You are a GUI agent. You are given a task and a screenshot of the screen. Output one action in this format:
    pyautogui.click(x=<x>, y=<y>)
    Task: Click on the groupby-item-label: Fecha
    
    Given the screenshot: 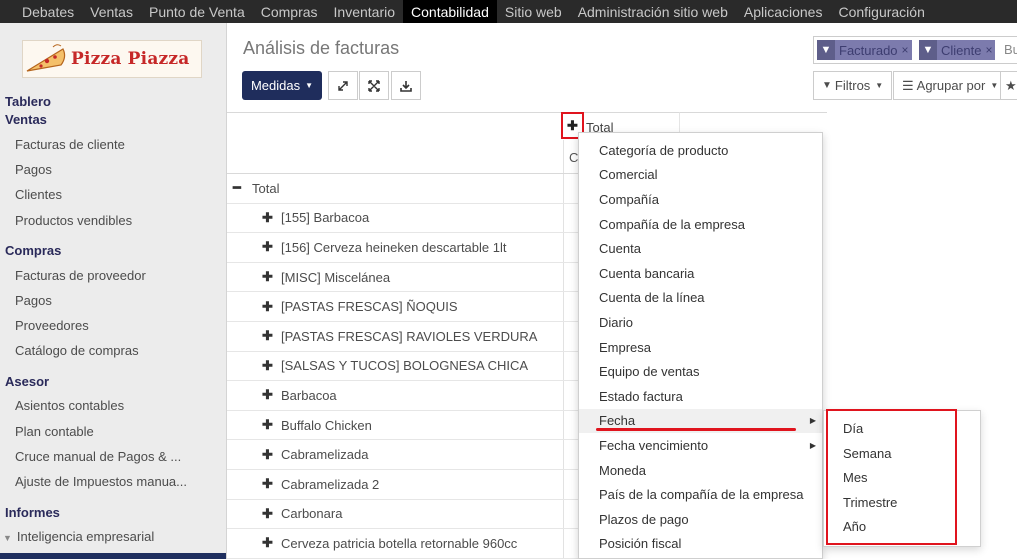 What is the action you would take?
    pyautogui.click(x=617, y=421)
    